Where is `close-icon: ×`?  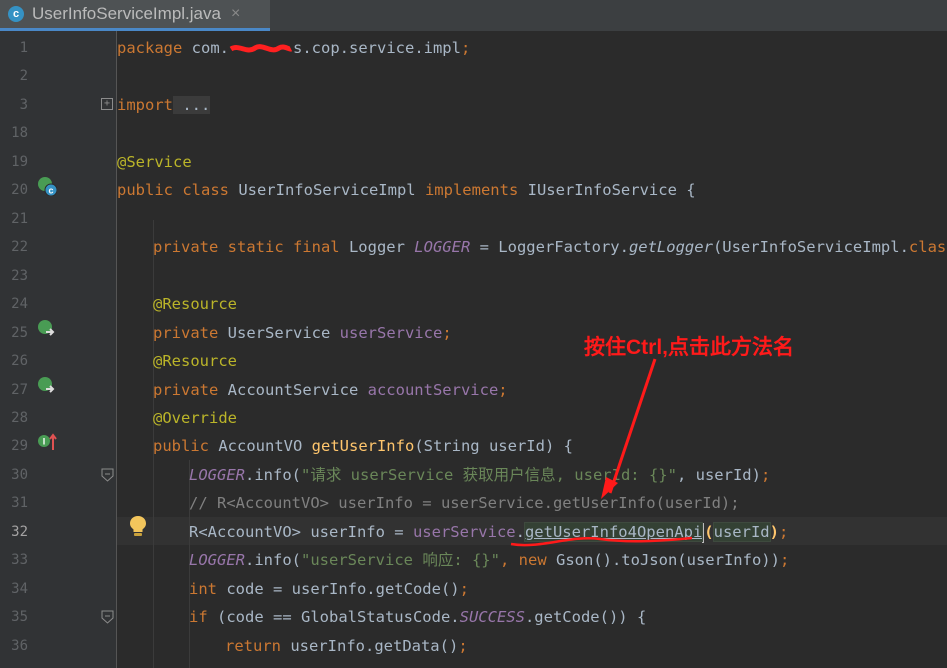
close-icon: × is located at coordinates (235, 14).